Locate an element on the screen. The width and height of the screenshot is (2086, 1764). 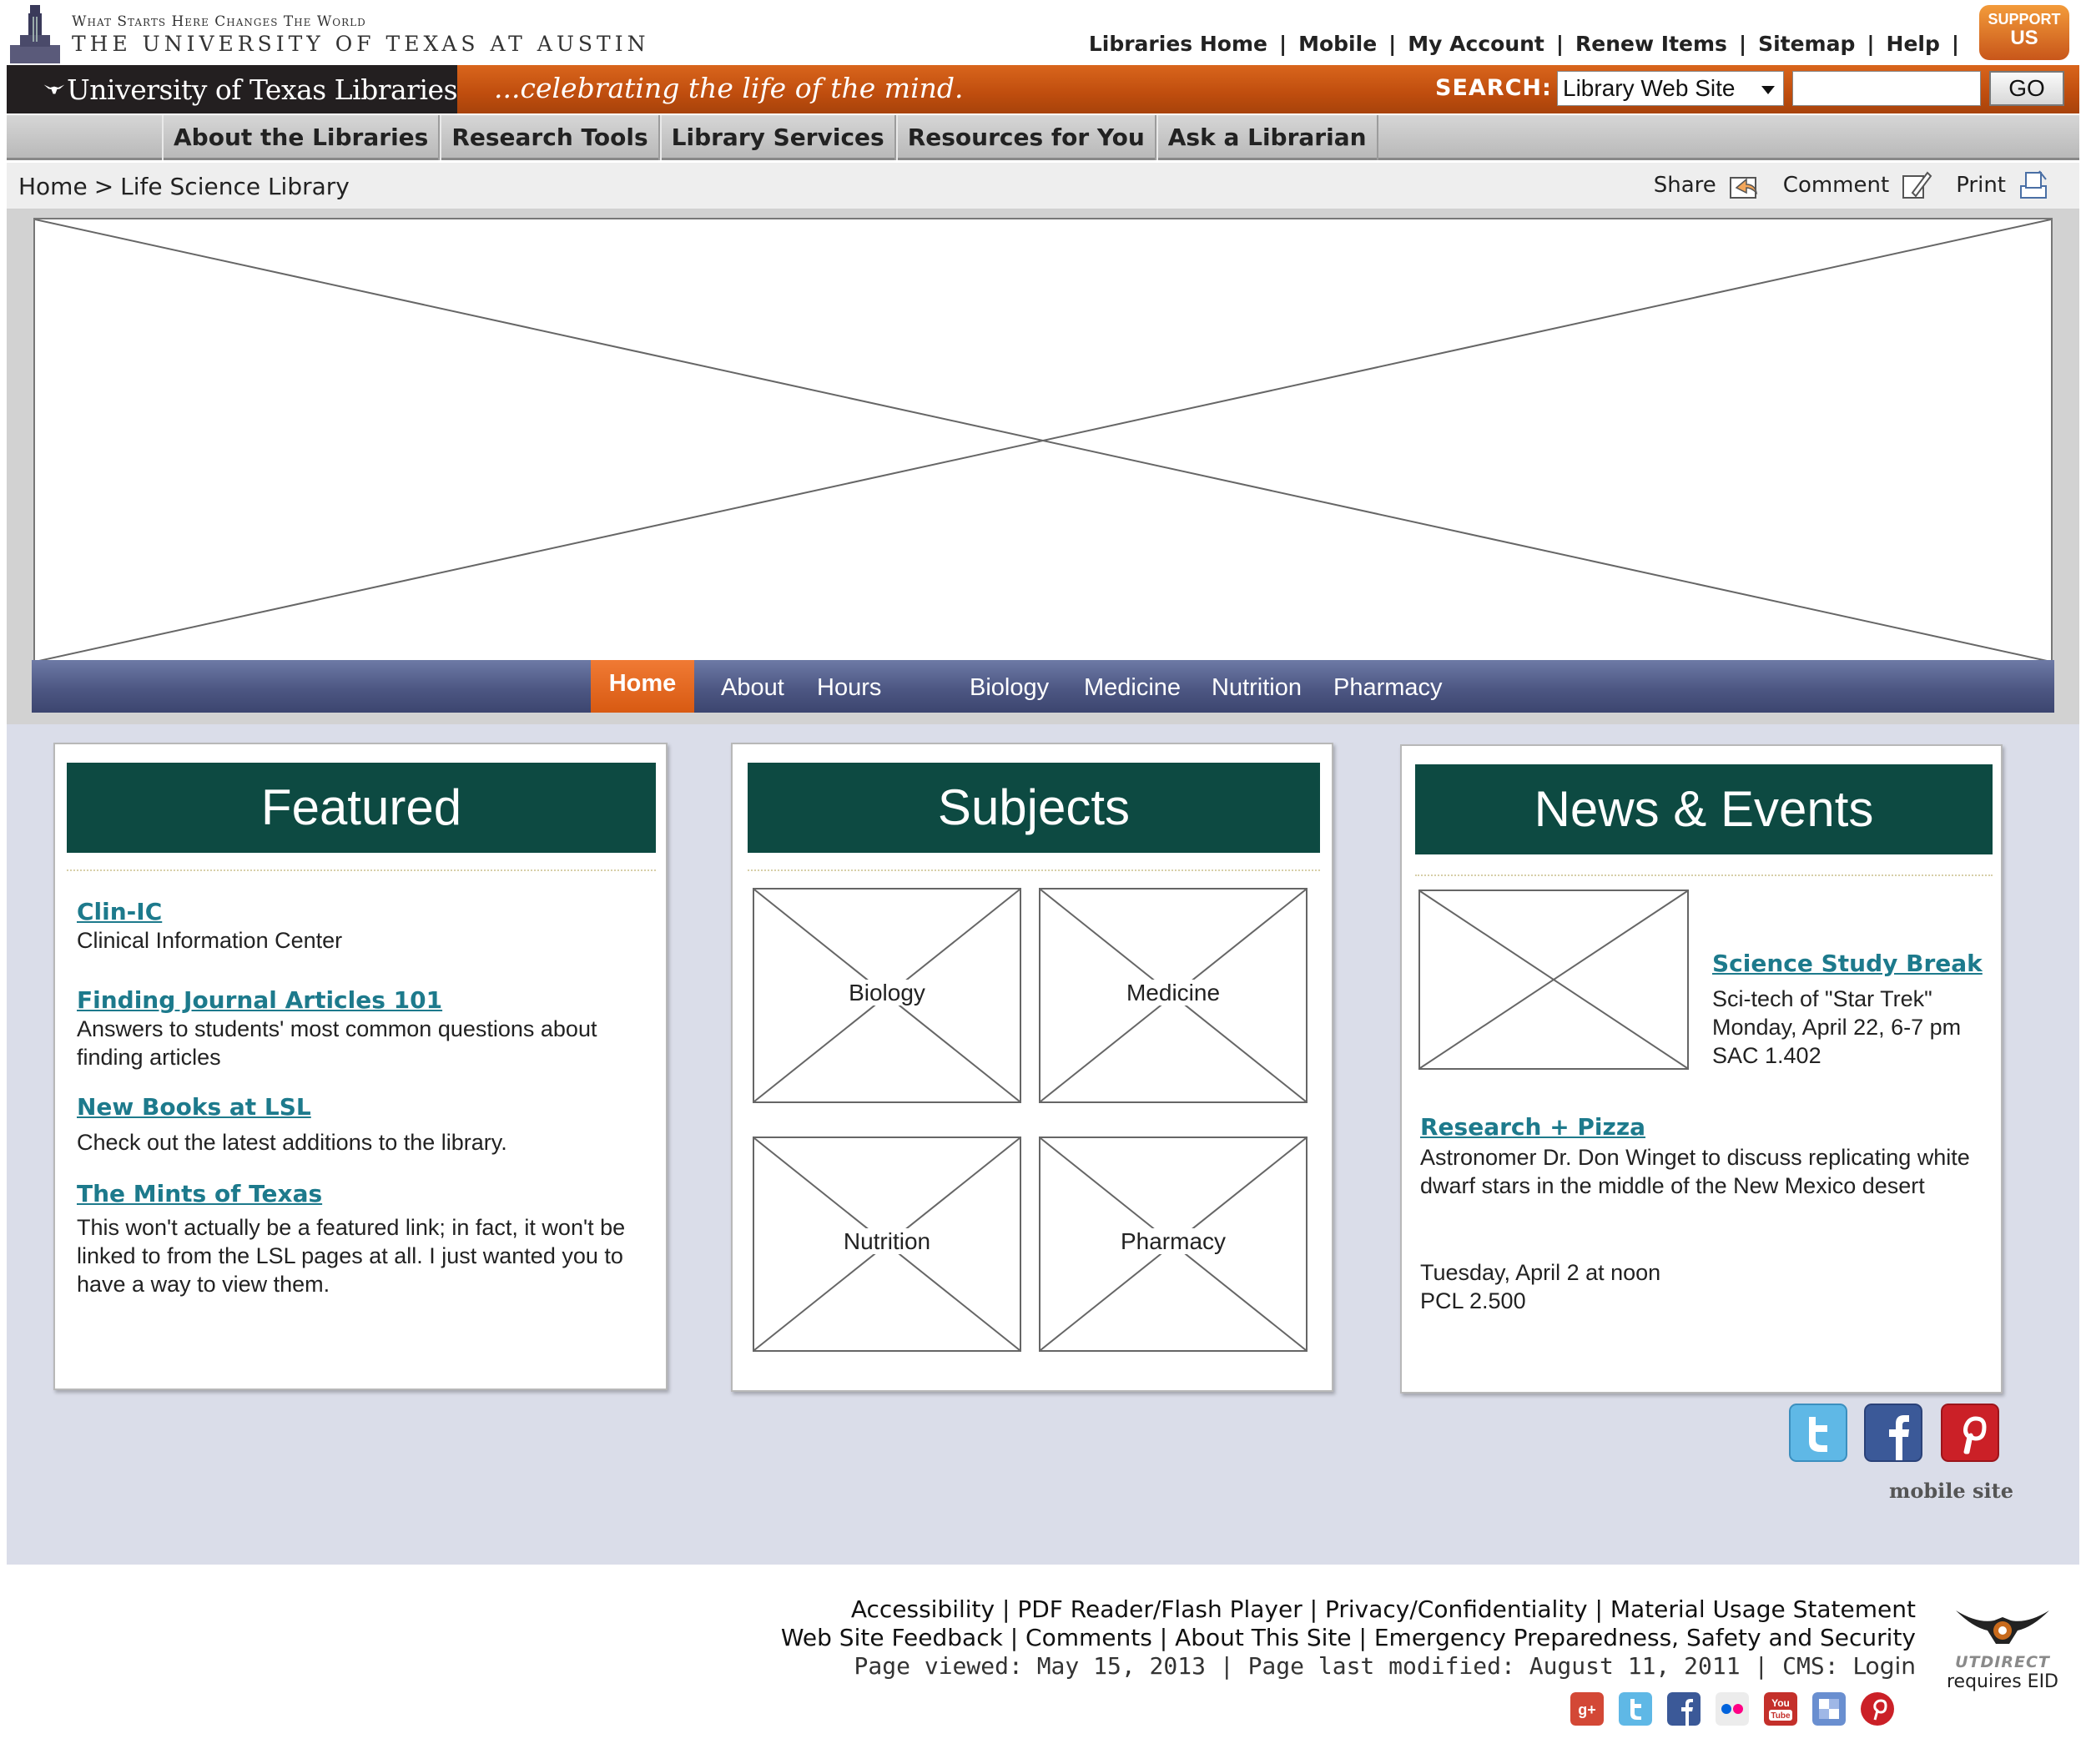
subject-tile-nutrition: Nutrition is located at coordinates (887, 1244).